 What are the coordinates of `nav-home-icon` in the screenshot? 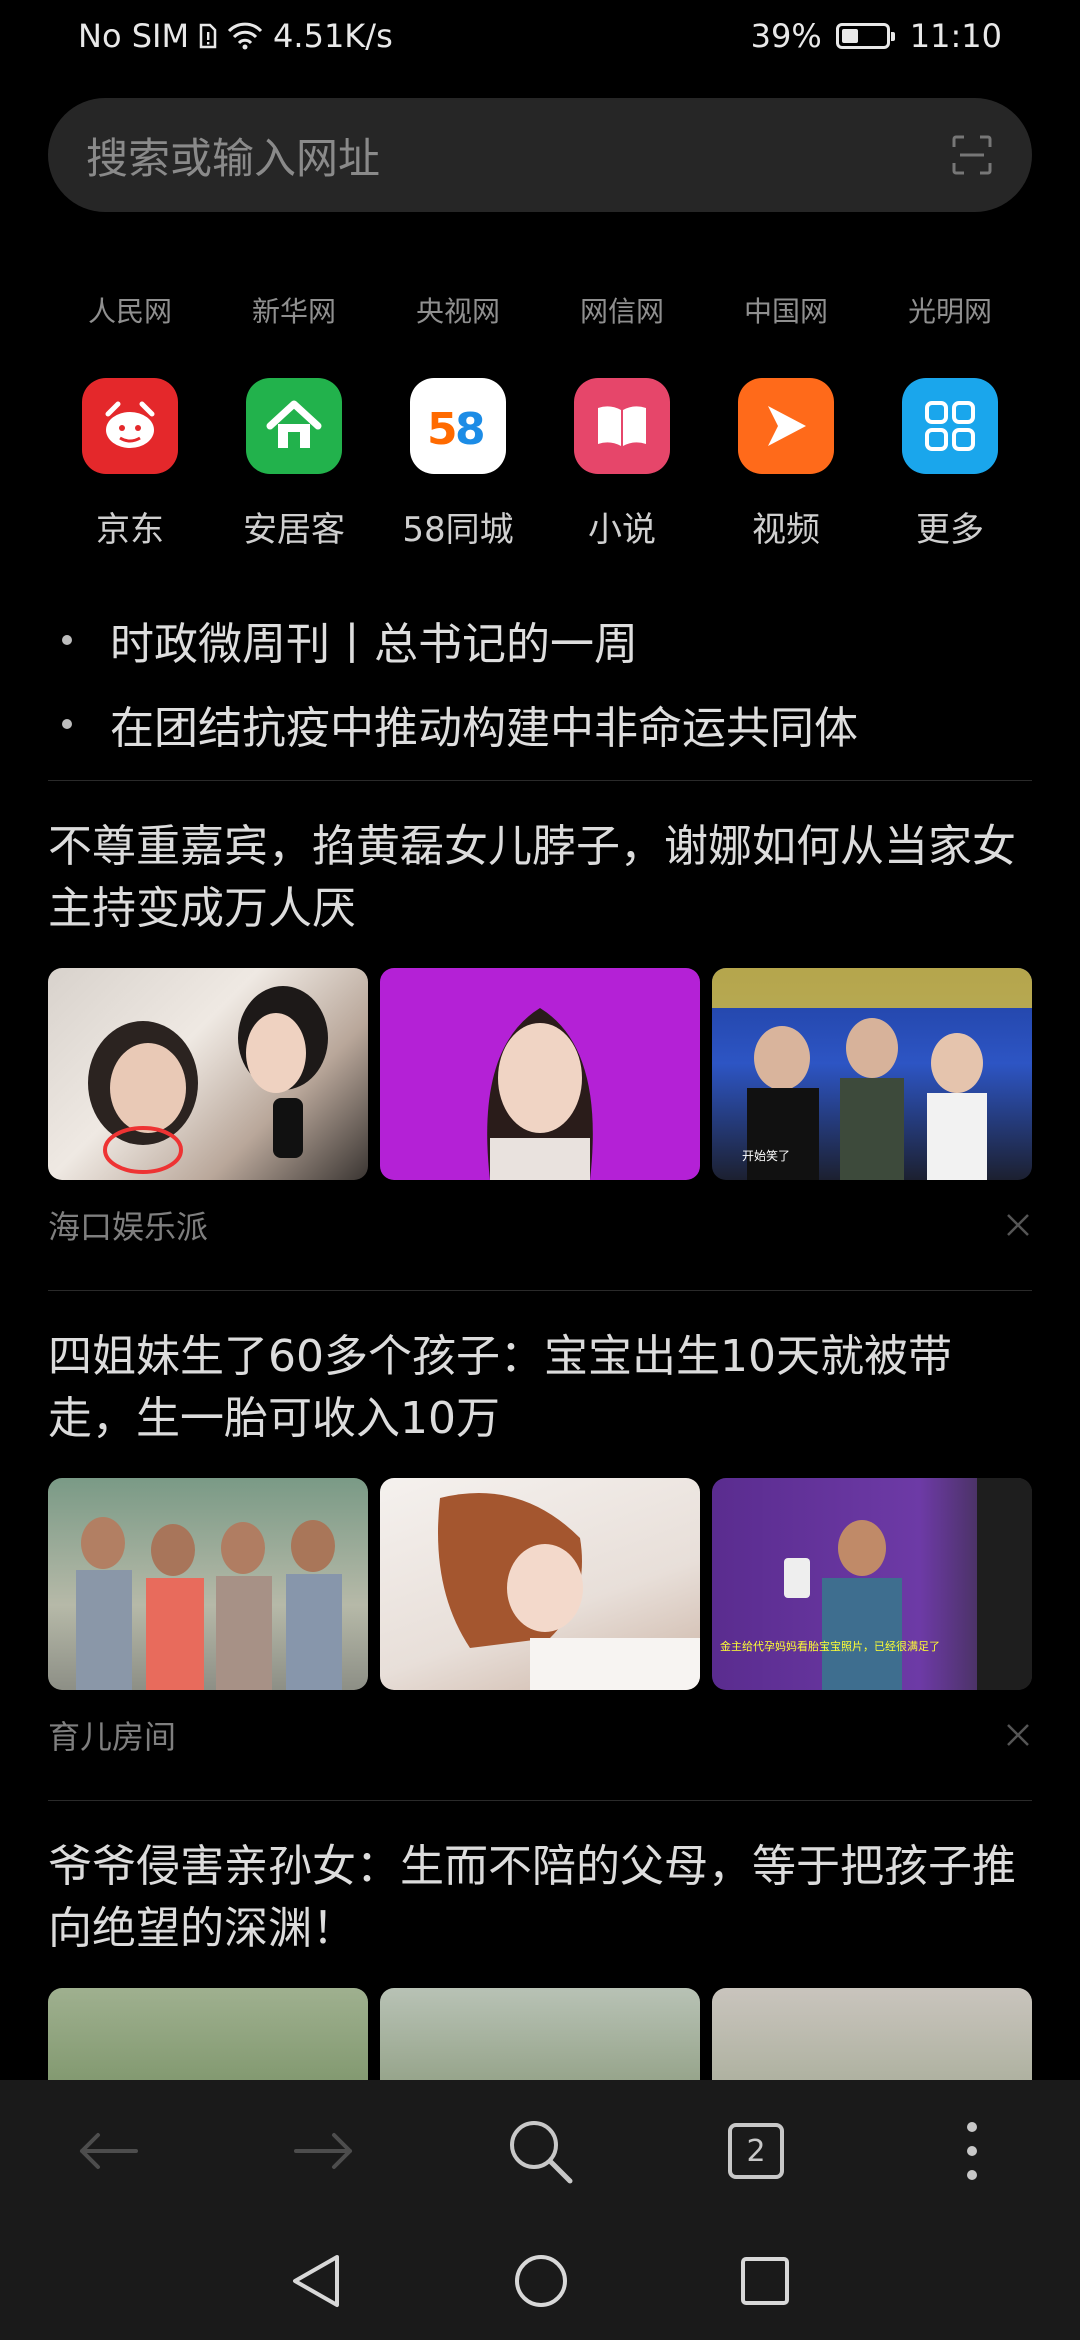 It's located at (541, 2281).